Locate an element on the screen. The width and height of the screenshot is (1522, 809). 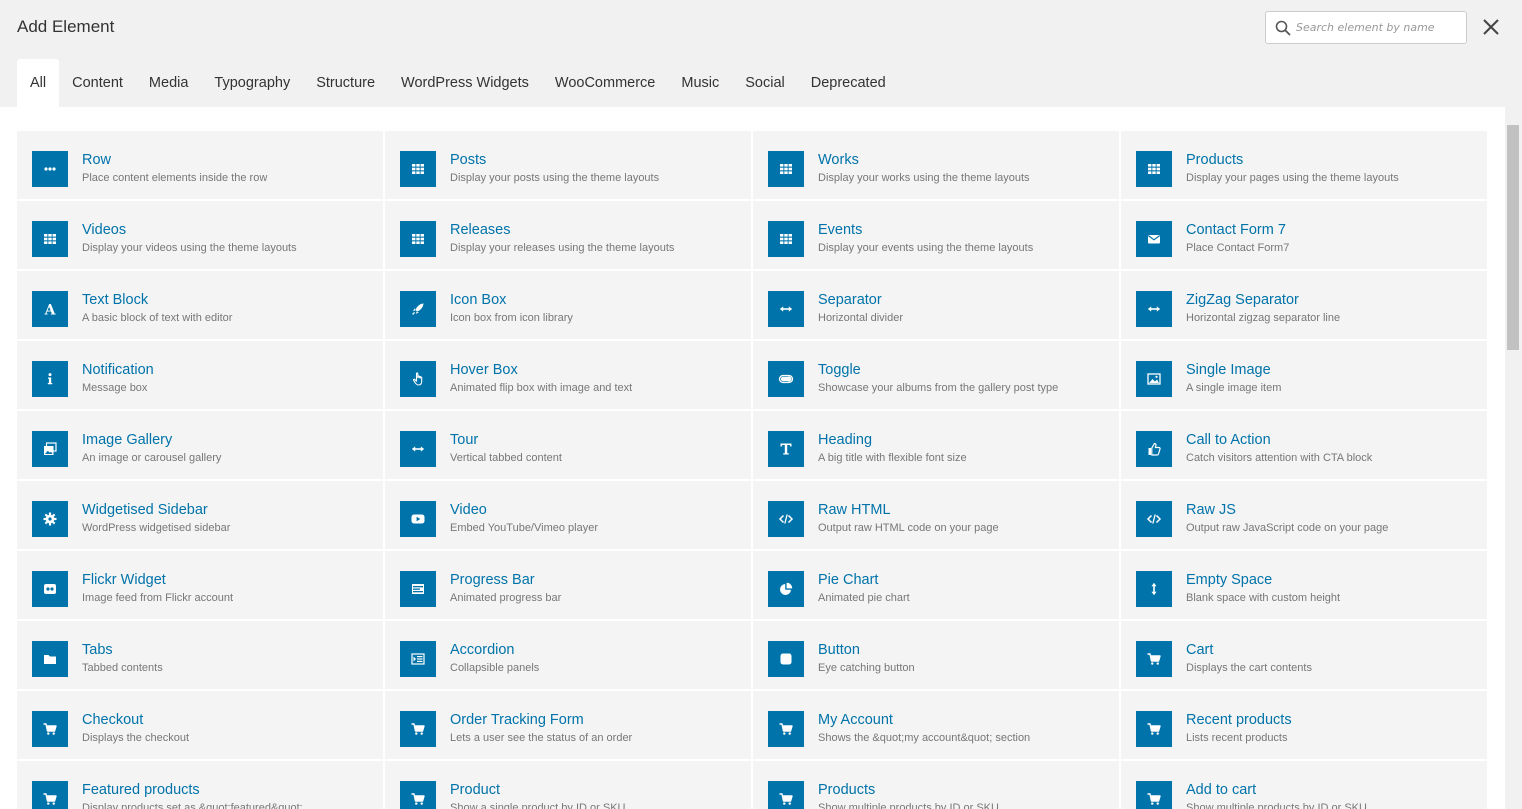
element-description: Show a single product by ID or SKU is located at coordinates (538, 805).